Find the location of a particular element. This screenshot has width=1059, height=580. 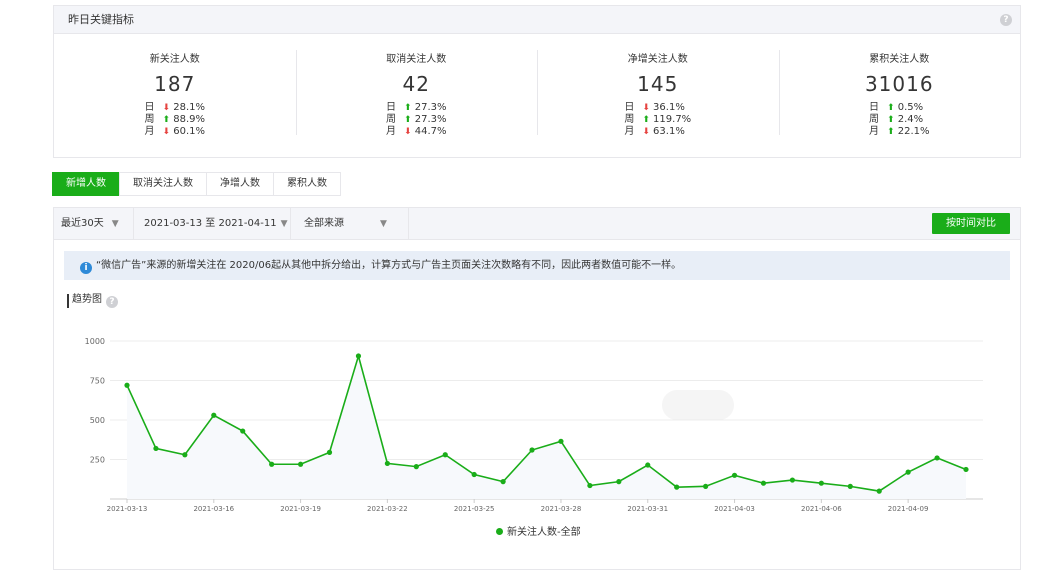

kpi-card: 净增关注人数 145 日 ⬇ 36.1% 周 ⬆ 119.7% 月 ⬇ 63.1% is located at coordinates (658, 96).